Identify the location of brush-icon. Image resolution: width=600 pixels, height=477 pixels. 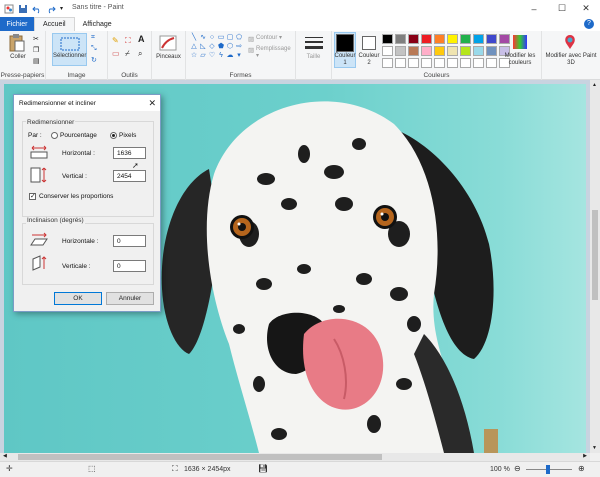
(168, 43).